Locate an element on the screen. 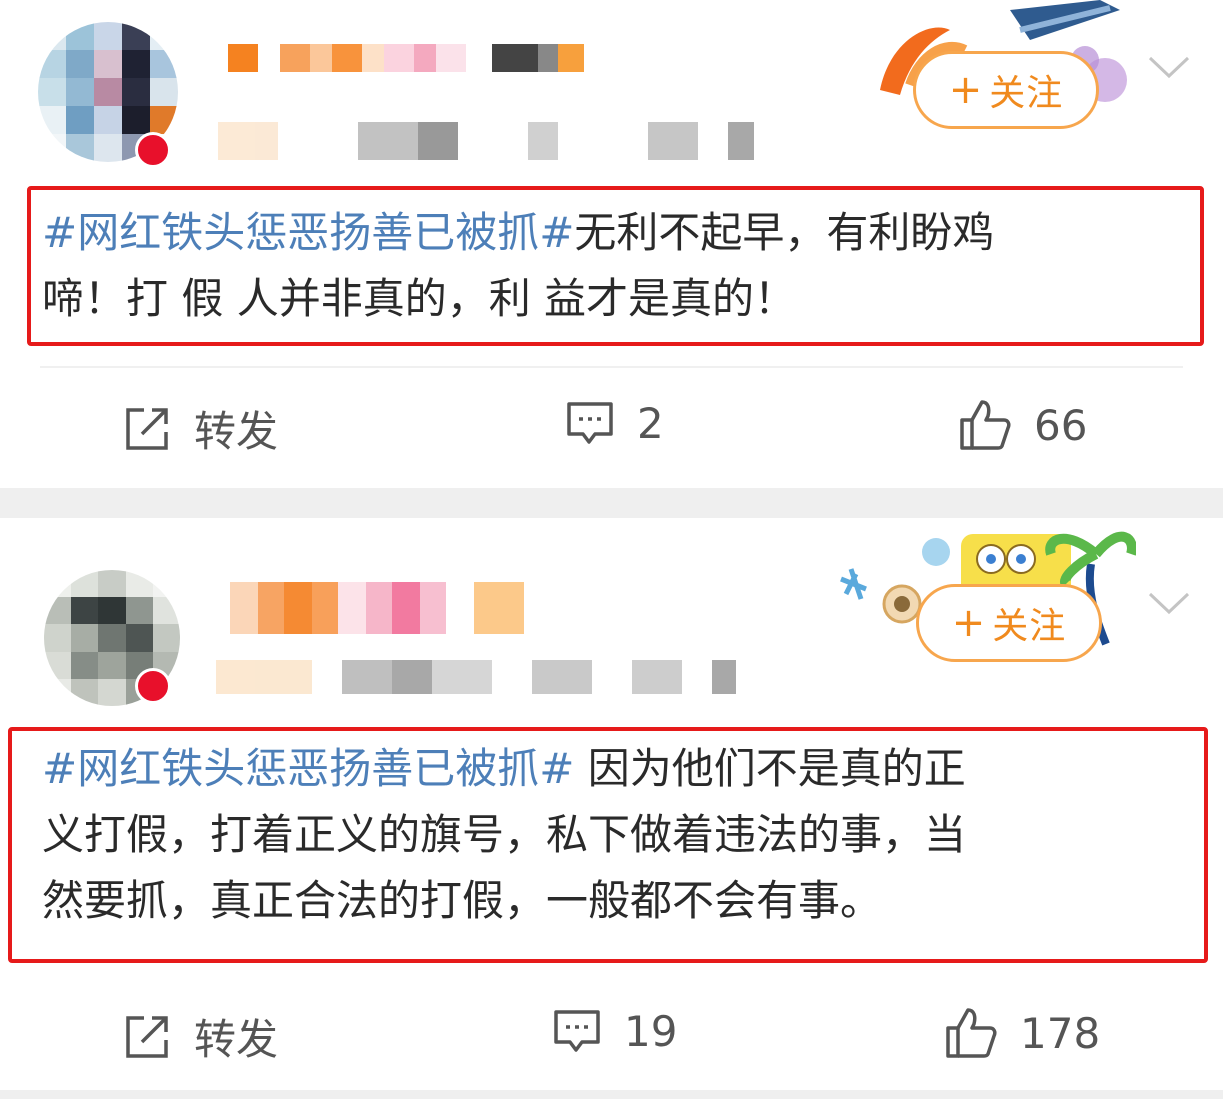 Image resolution: width=1223 pixels, height=1099 pixels. like-count: 66 is located at coordinates (1061, 425).